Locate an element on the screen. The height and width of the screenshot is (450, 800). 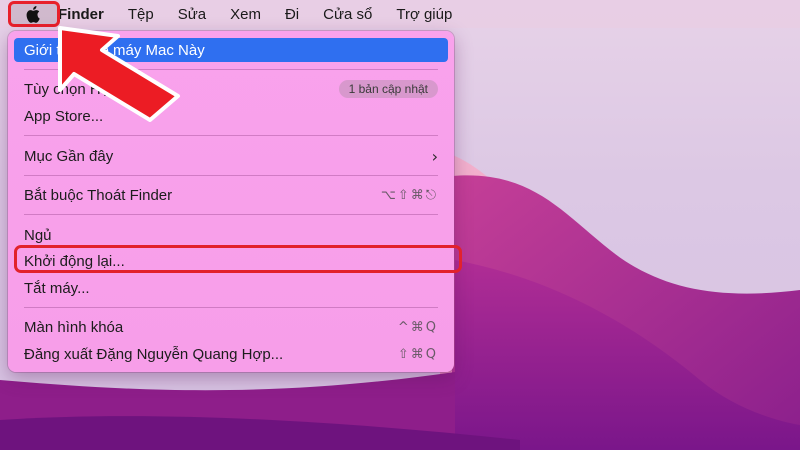
lock-screen-item: Màn hình khóa ^⌘Q is located at coordinates (231, 327).